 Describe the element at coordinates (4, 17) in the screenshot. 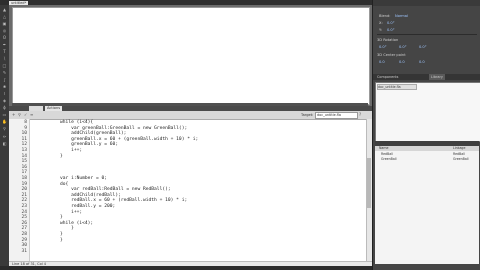

I see `subselection-tool-icon: △` at that location.